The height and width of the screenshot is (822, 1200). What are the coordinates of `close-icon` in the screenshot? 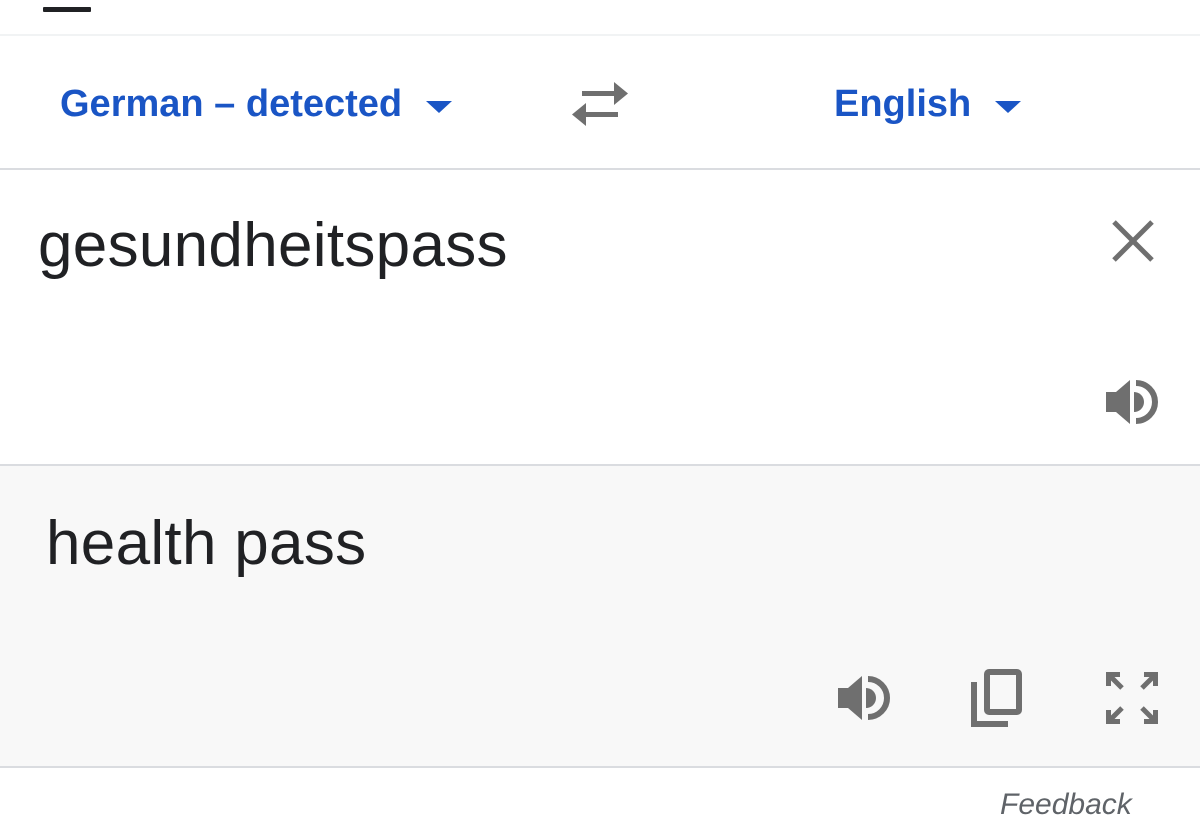 It's located at (1133, 241).